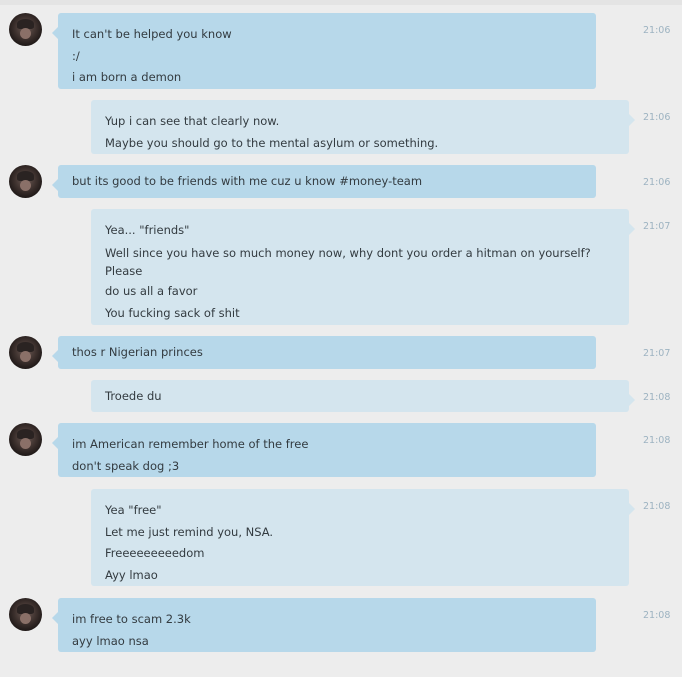 Image resolution: width=682 pixels, height=677 pixels. Describe the element at coordinates (133, 510) in the screenshot. I see `message-line: Yea "free"` at that location.